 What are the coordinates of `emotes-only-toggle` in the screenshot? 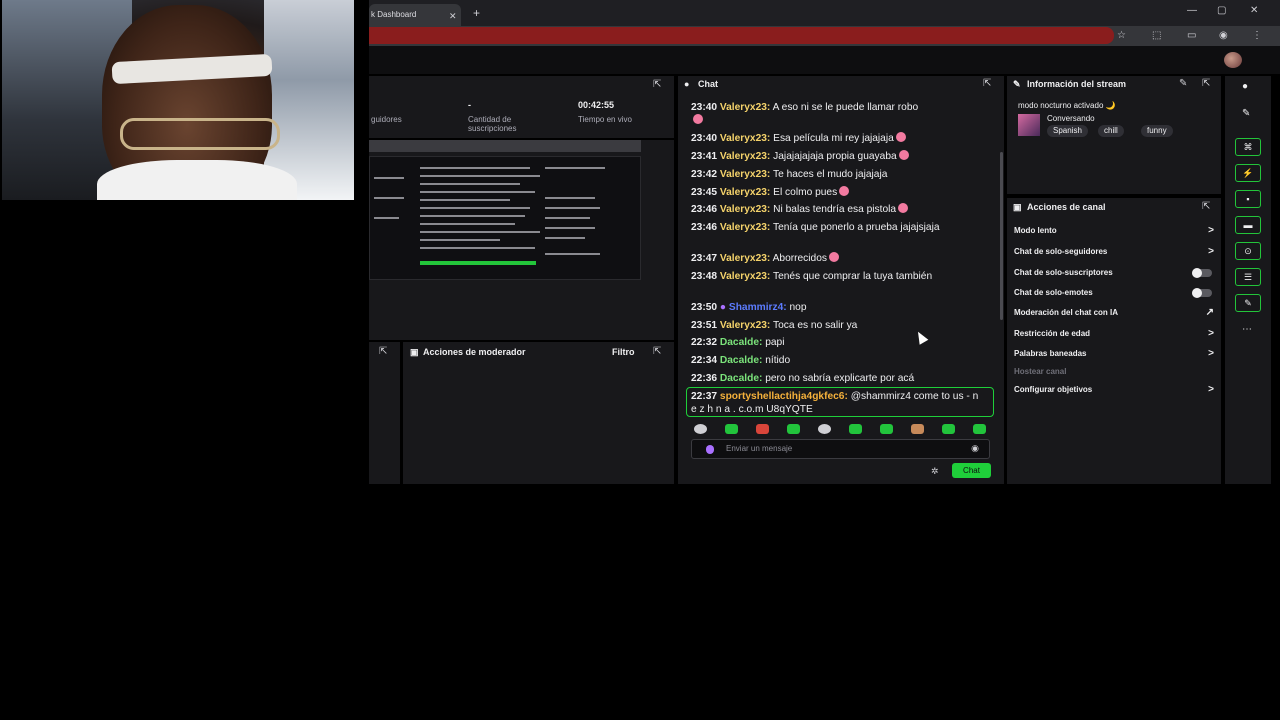 It's located at (1202, 293).